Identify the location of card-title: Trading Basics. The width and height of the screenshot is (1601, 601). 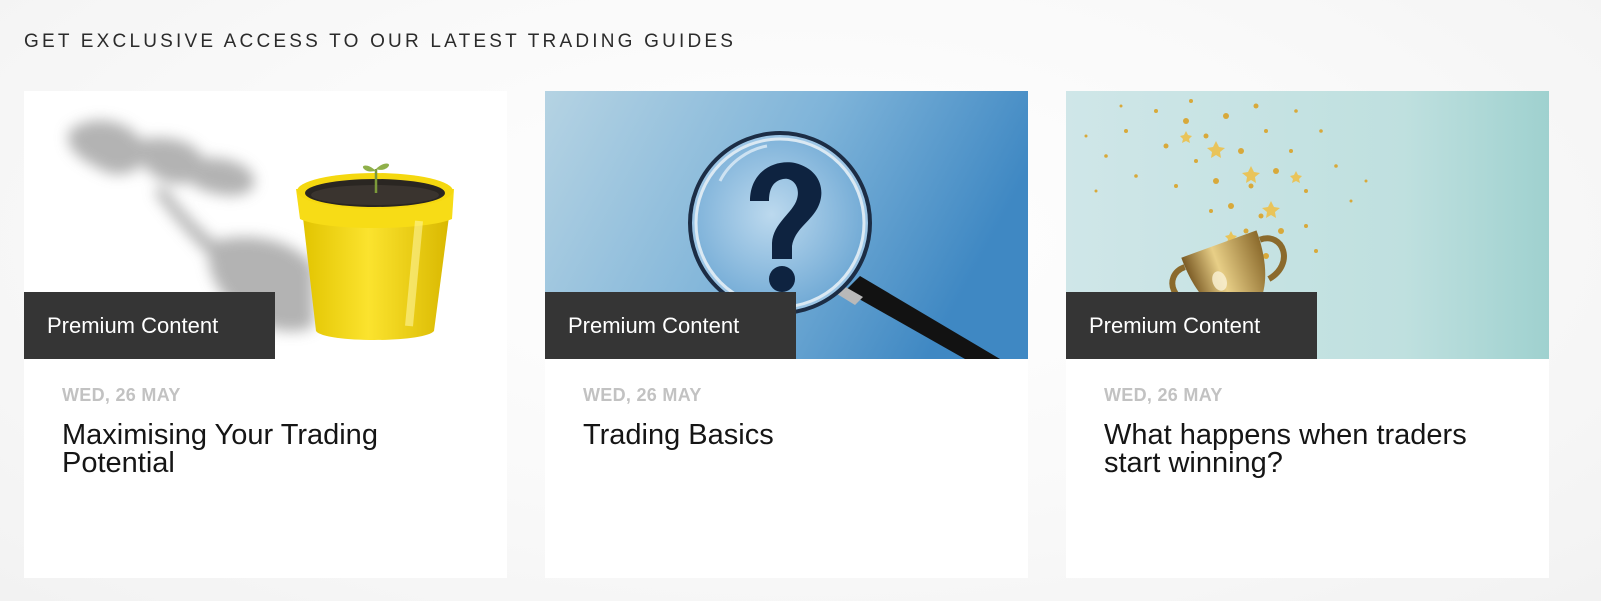
(793, 435).